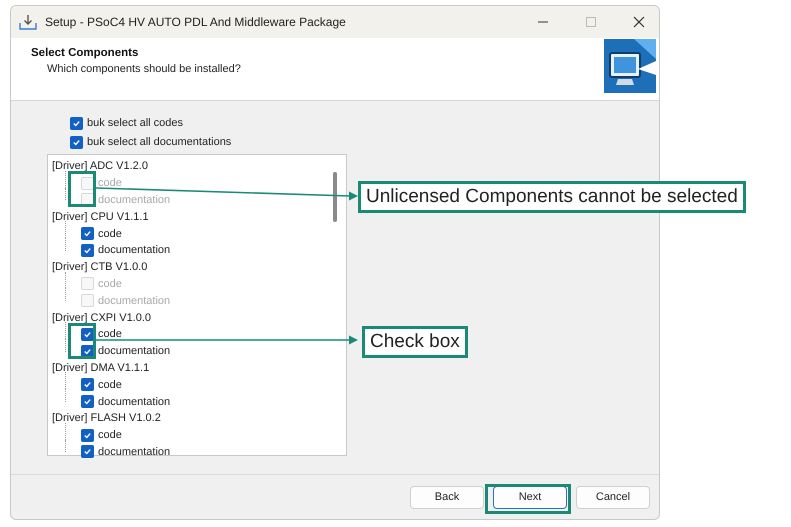  What do you see at coordinates (159, 142) in the screenshot?
I see `checkbox-label: buk select all documentations` at bounding box center [159, 142].